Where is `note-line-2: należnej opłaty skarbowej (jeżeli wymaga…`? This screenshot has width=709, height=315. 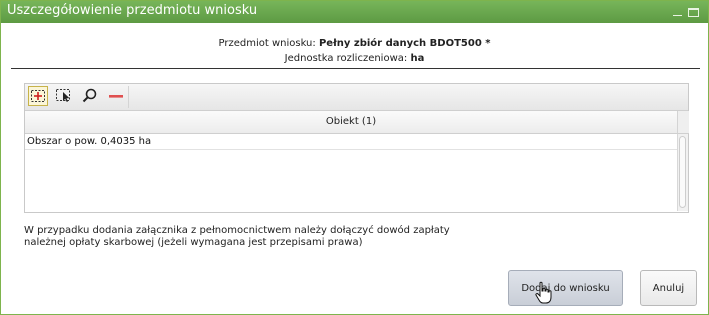 note-line-2: należnej opłaty skarbowej (jeżeli wymaga… is located at coordinates (193, 242).